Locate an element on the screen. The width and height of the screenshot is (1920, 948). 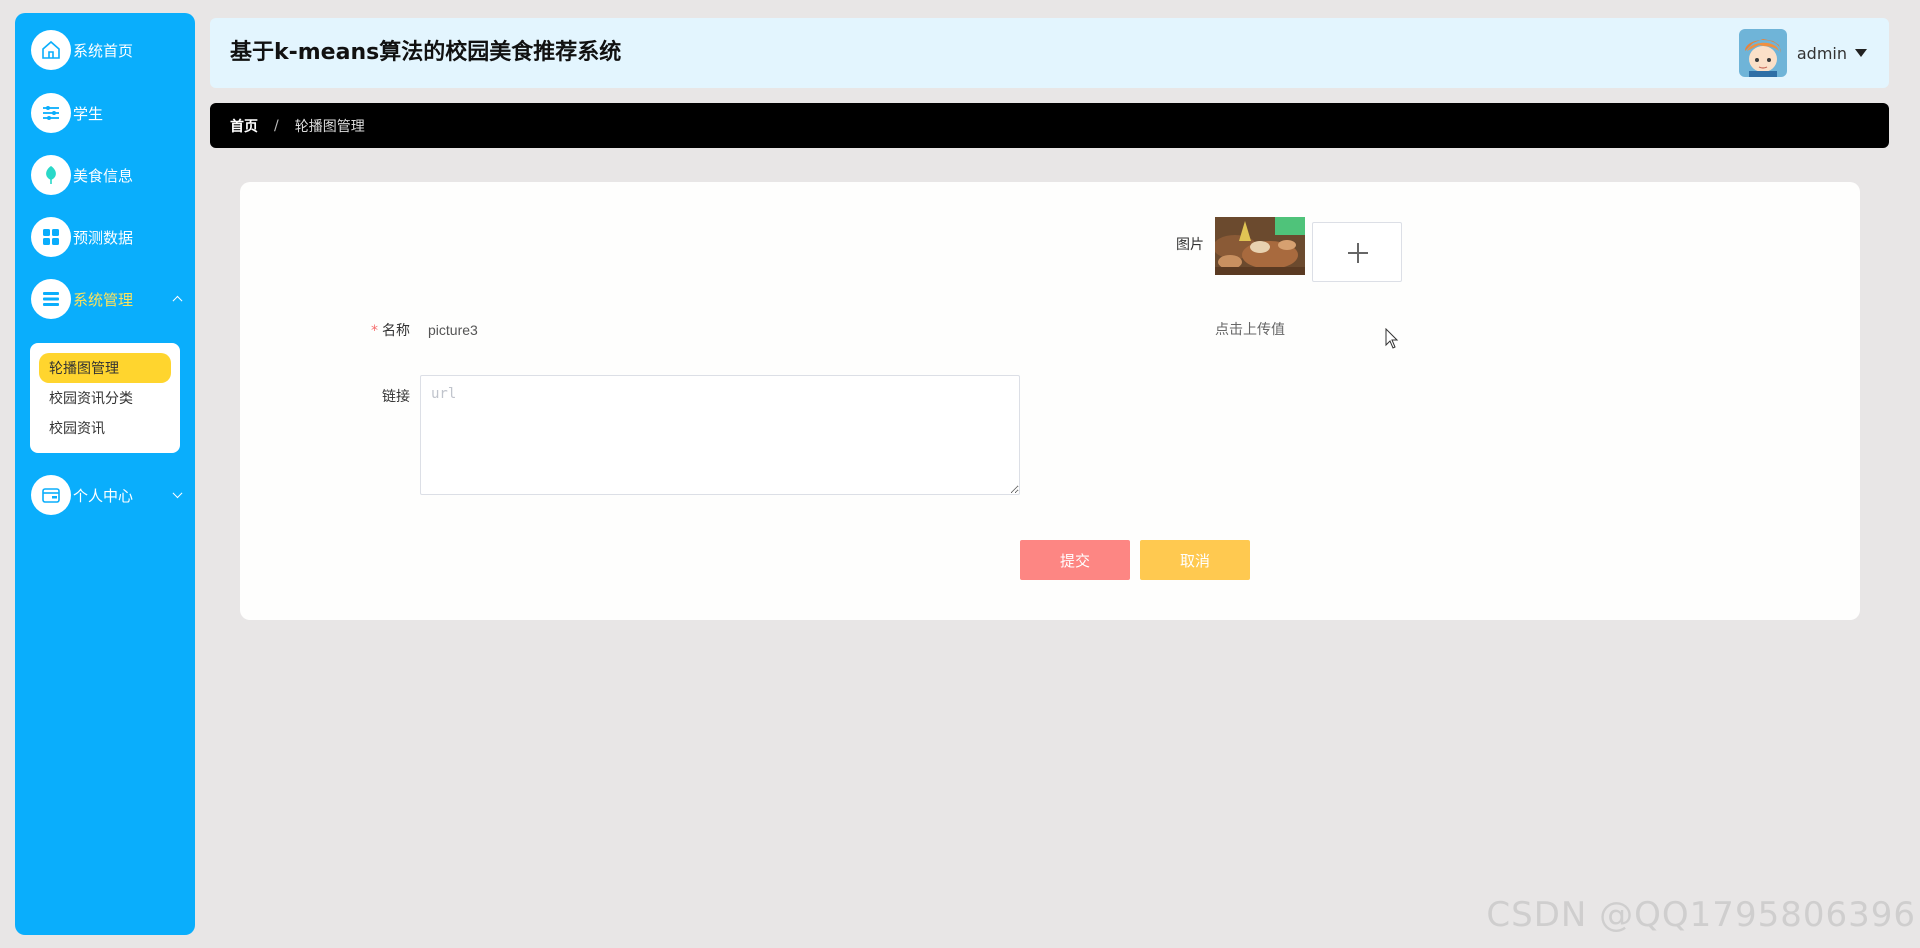
sidebar-item-label: 个人中心 is located at coordinates (103, 495).